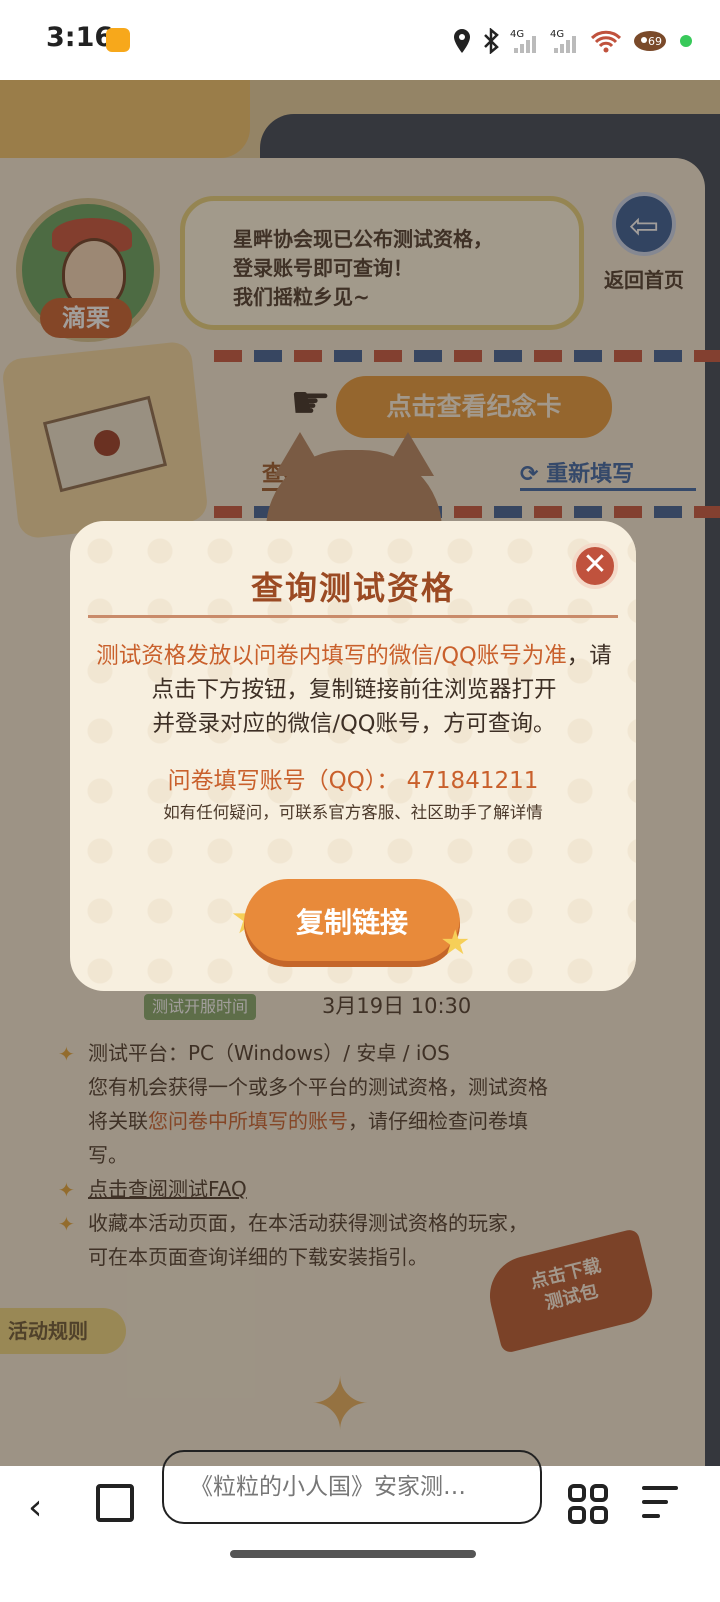 The width and height of the screenshot is (720, 1602). I want to click on menu-icon, so click(660, 1503).